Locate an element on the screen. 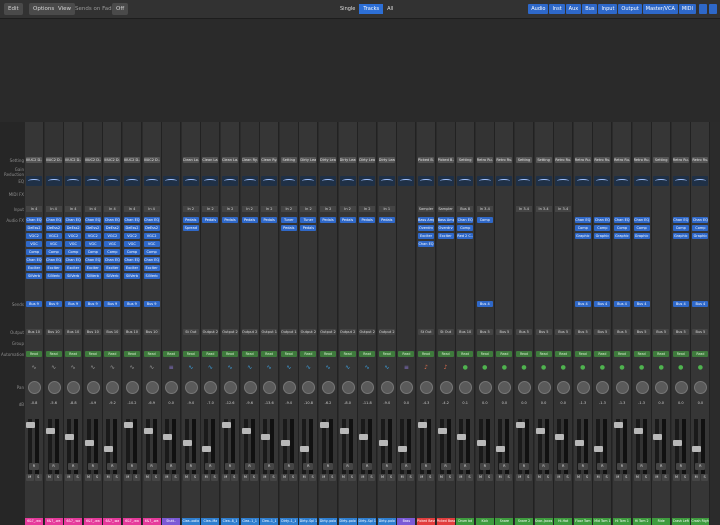  track-name: Hi Tom 1 is located at coordinates (622, 521).